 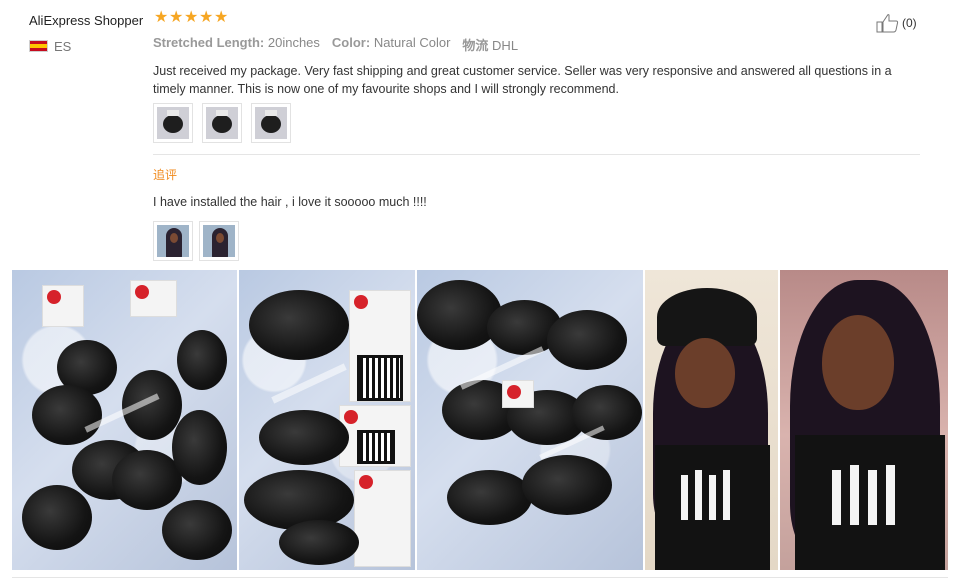 What do you see at coordinates (412, 42) in the screenshot?
I see `color-value: Natural Color` at bounding box center [412, 42].